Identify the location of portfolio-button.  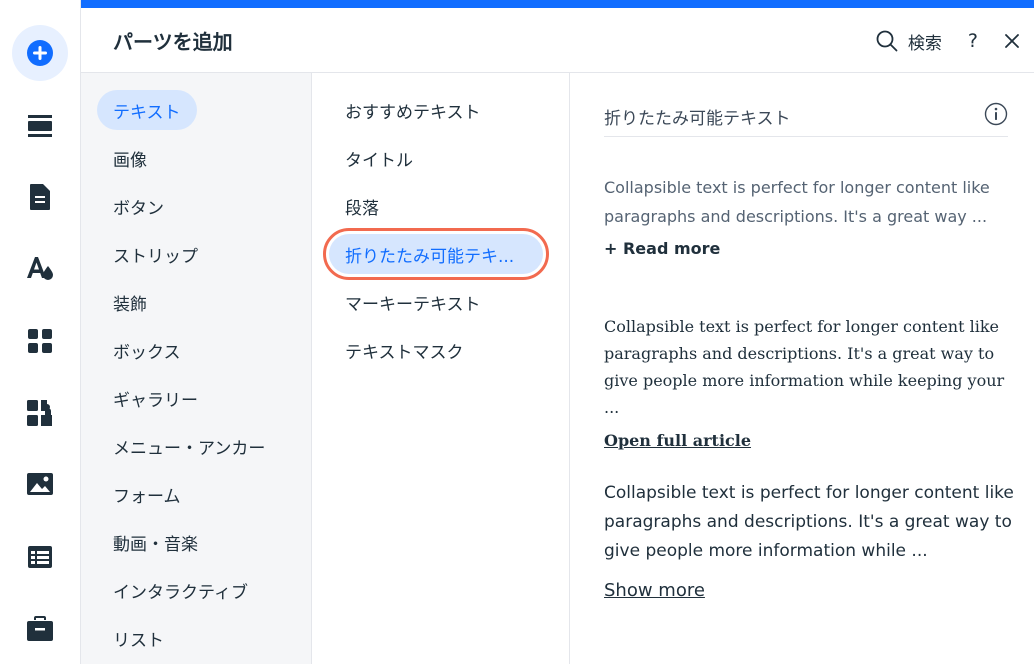
(40, 629).